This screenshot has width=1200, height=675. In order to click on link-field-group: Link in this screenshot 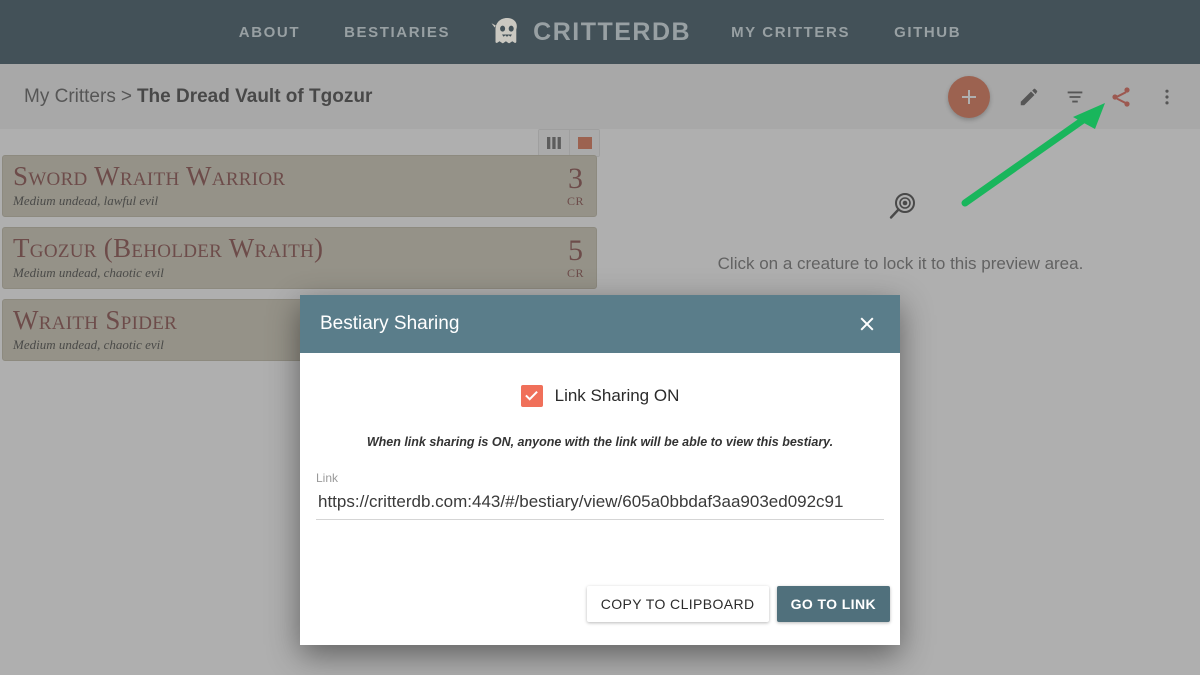, I will do `click(600, 495)`.